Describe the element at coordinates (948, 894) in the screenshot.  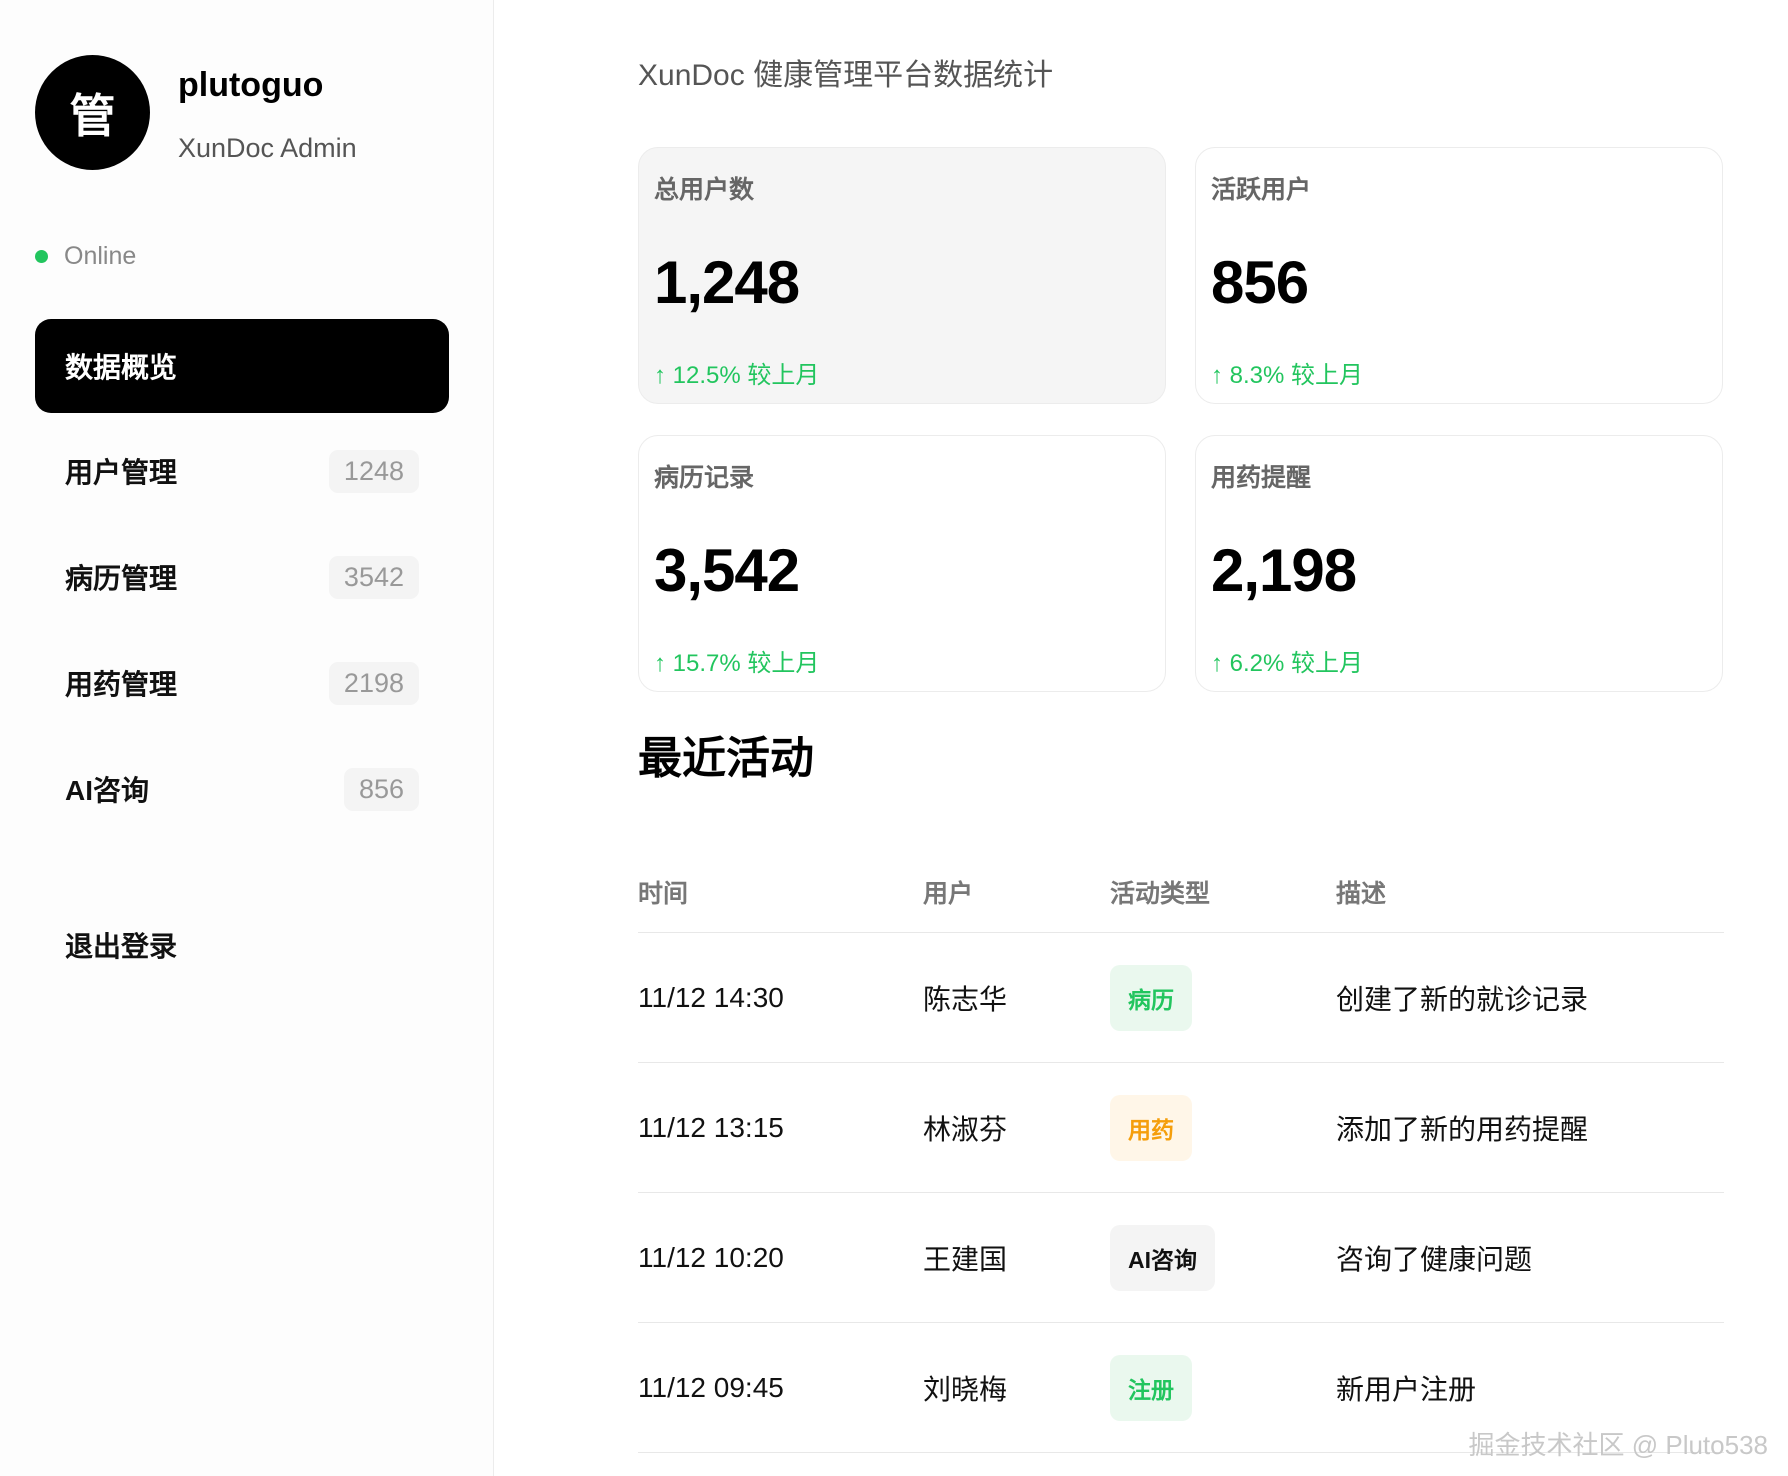
I see `column-header-user: 用户` at that location.